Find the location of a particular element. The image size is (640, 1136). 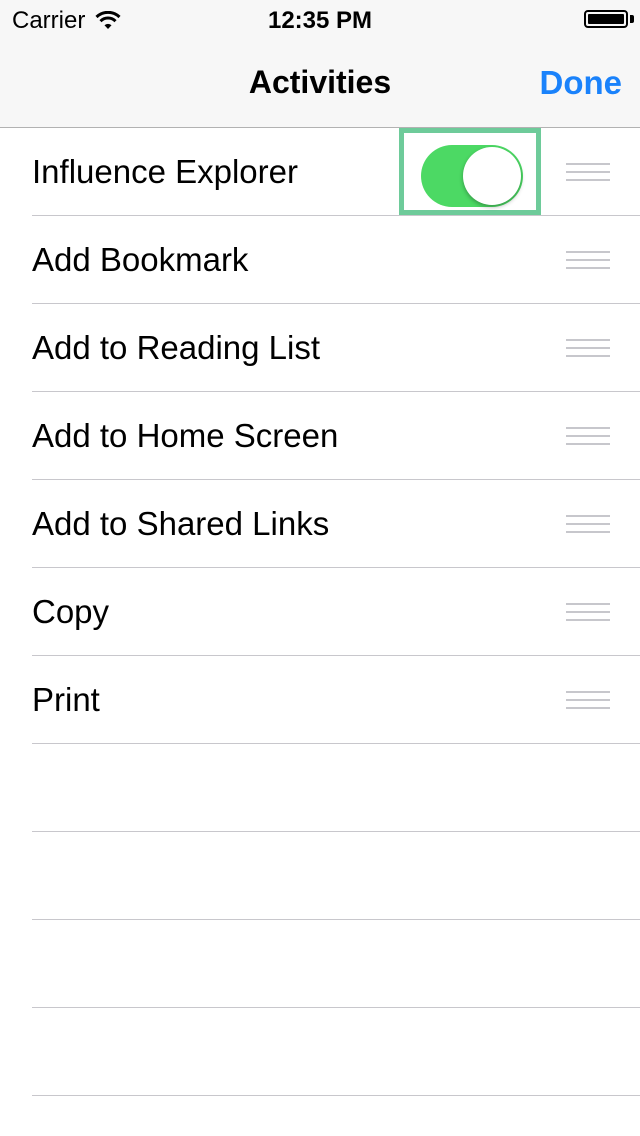

status-time: 12:35 PM is located at coordinates (320, 20).